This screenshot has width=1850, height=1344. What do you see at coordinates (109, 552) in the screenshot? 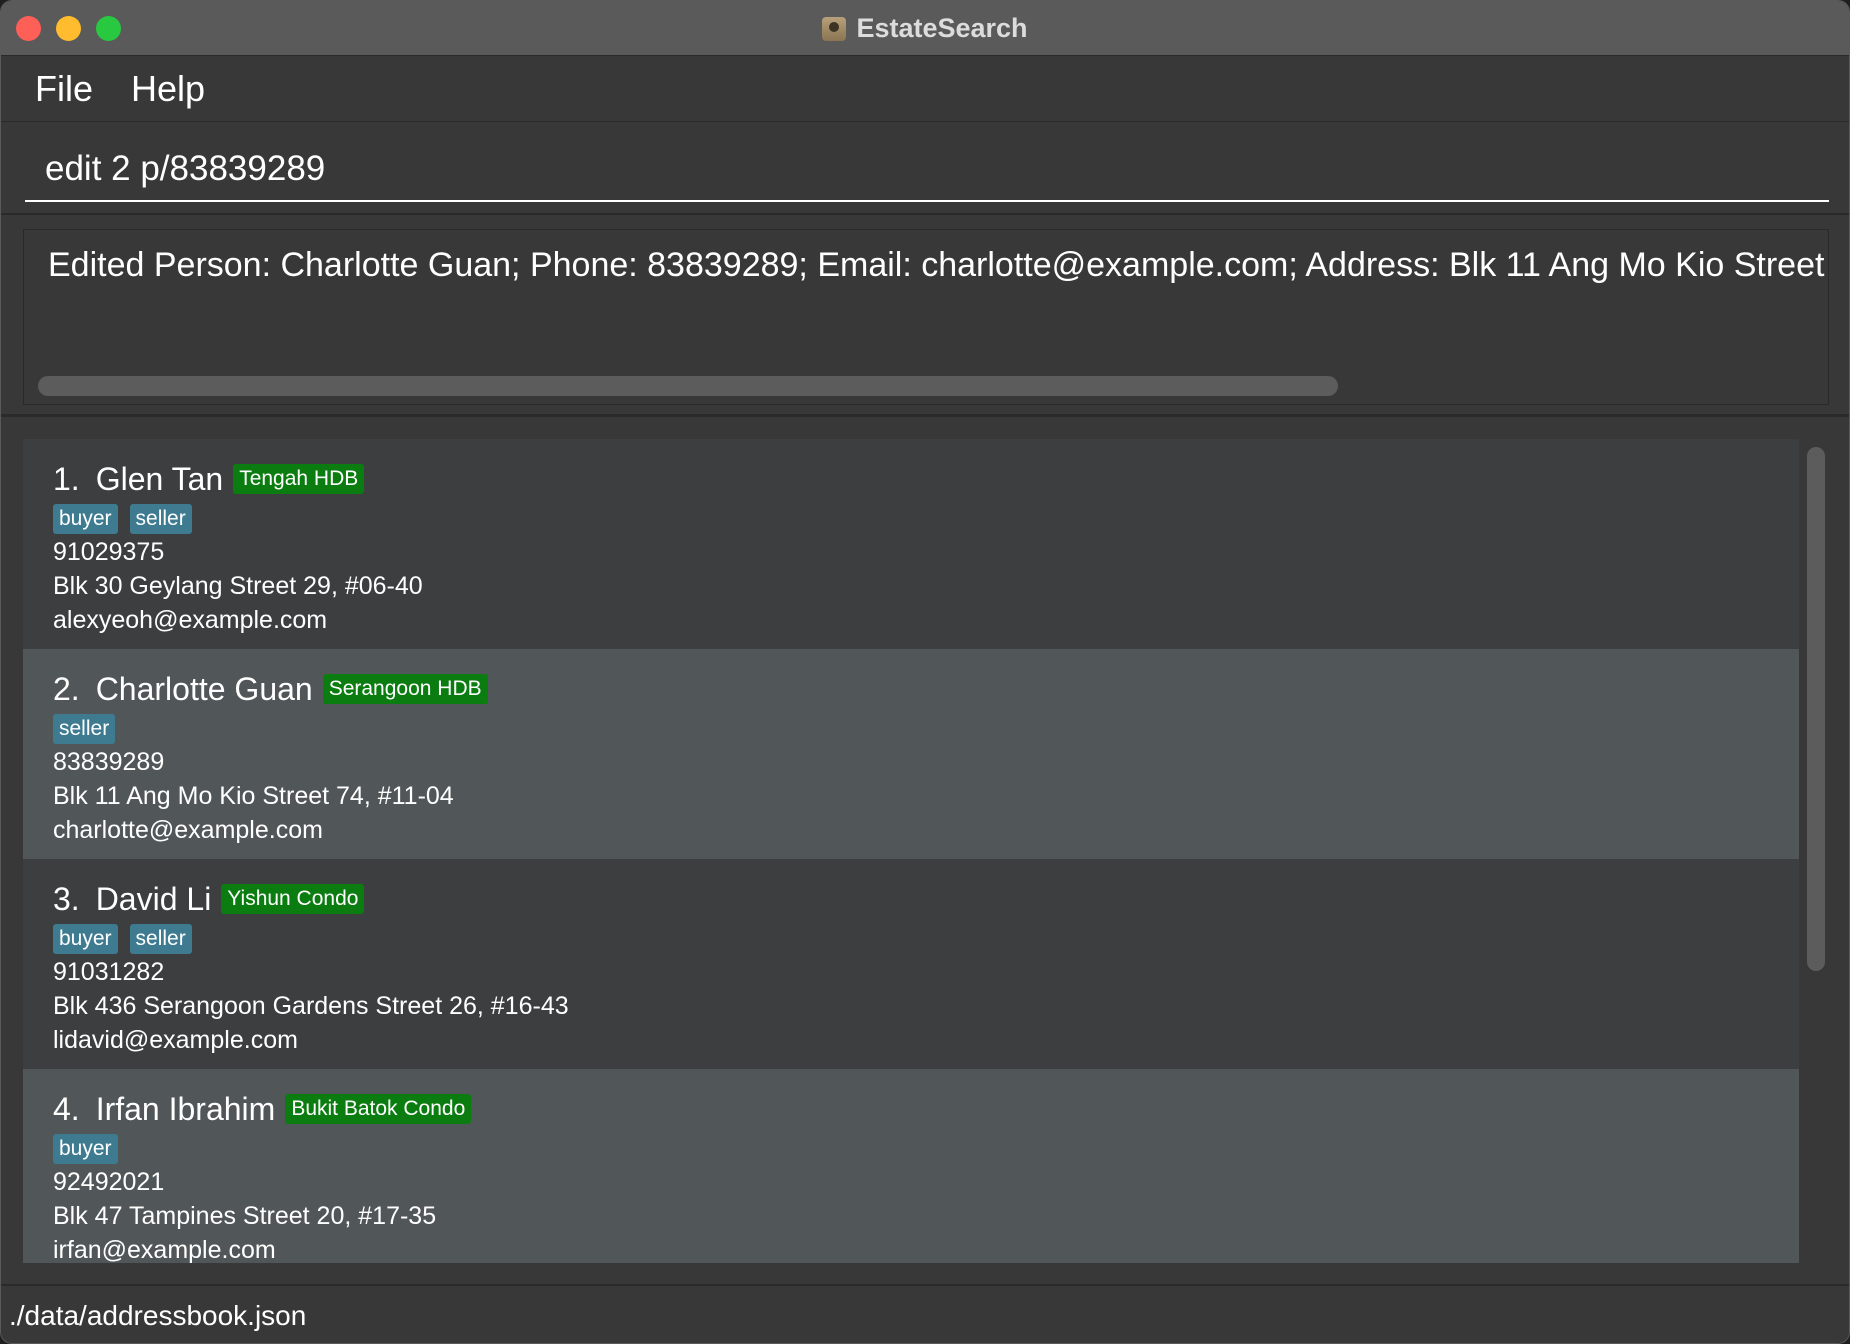
I see `person-phone: 91029375` at bounding box center [109, 552].